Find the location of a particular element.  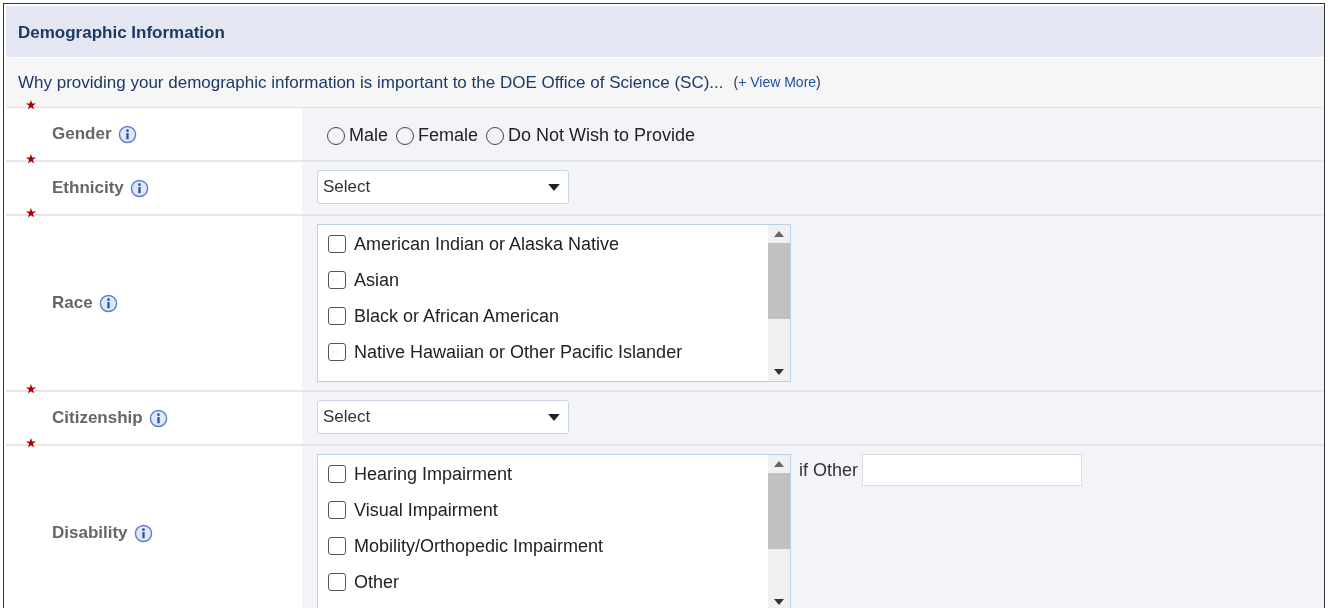

field-label: Disability is located at coordinates (90, 533).